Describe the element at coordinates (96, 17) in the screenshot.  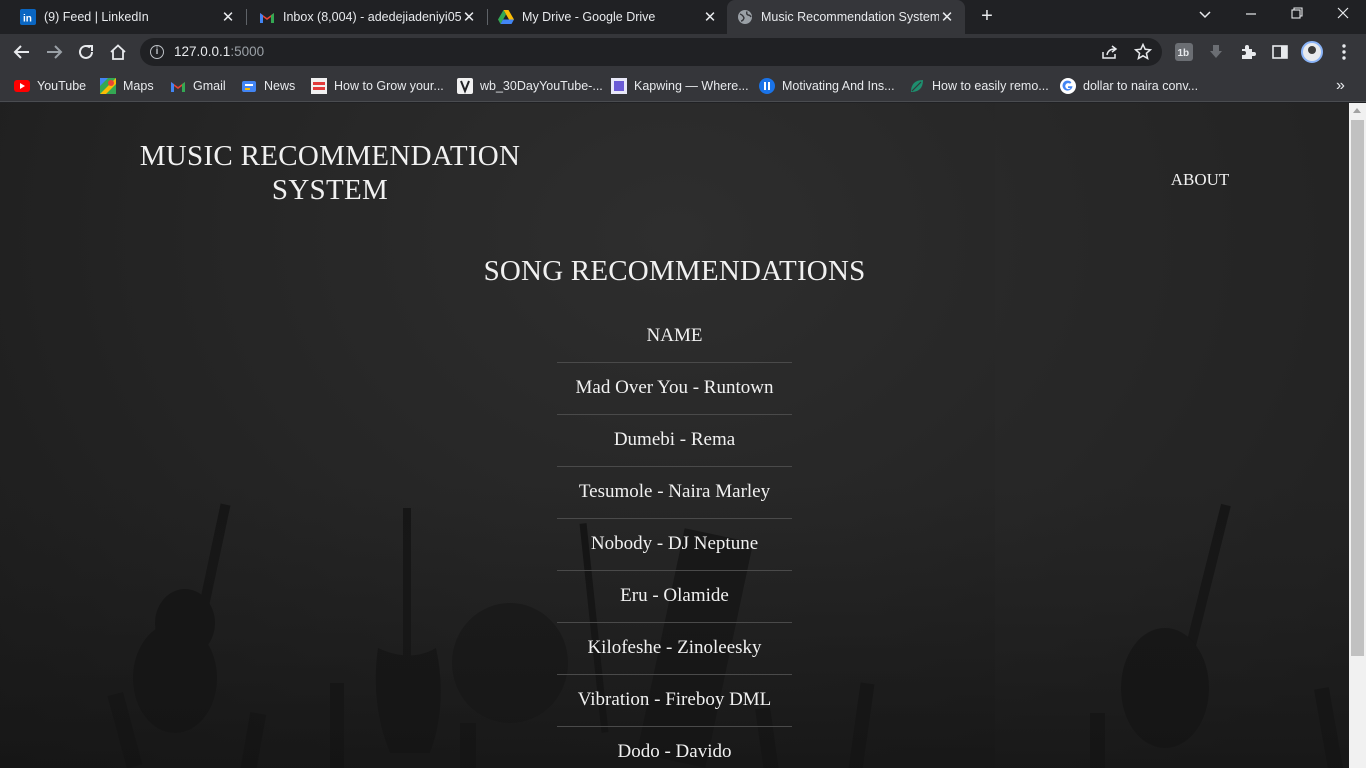
I see `tab-title: (9) Feed | LinkedIn` at that location.